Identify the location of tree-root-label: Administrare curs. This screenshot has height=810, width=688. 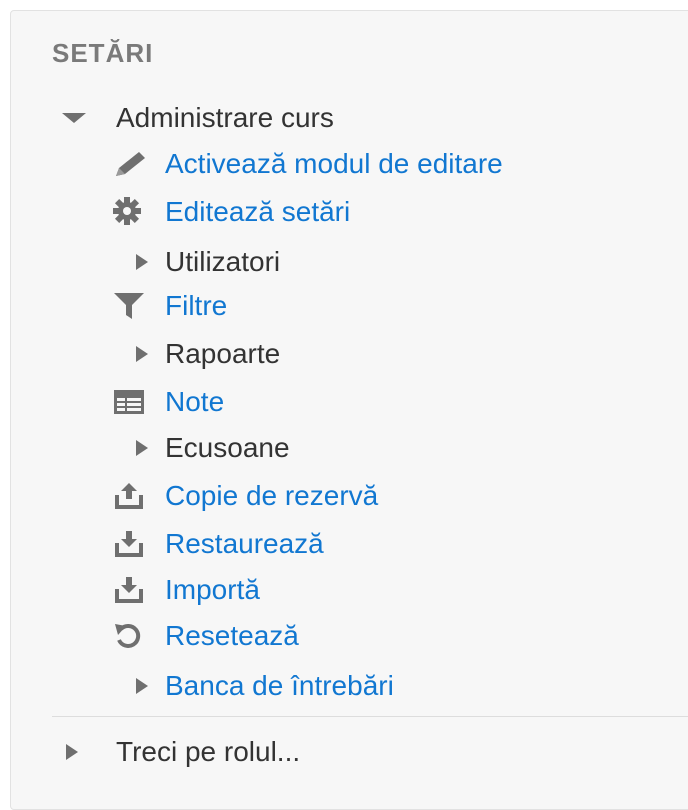
(225, 117).